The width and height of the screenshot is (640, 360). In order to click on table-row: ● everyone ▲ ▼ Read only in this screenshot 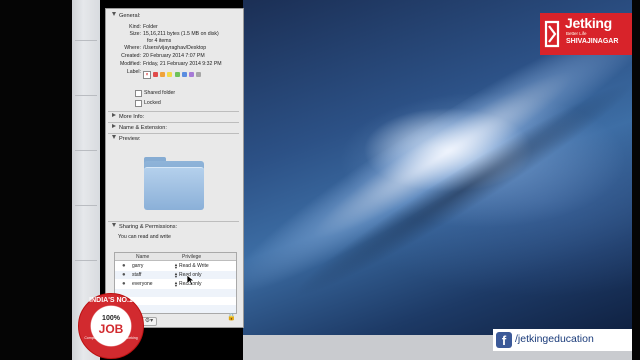, I will do `click(175, 284)`.